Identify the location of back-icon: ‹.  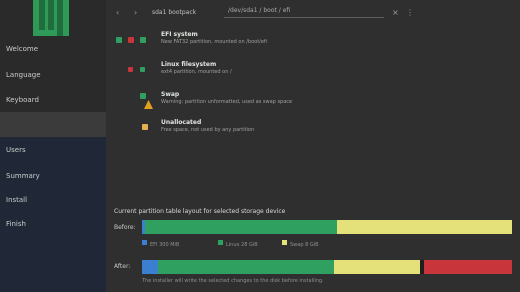
(117, 12).